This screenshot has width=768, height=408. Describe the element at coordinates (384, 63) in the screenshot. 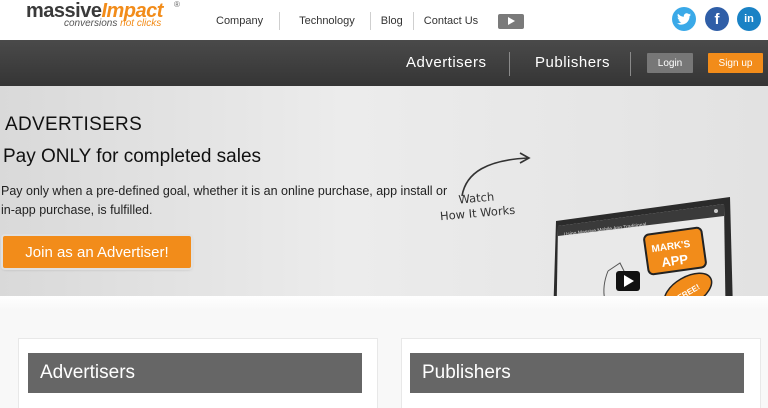

I see `main-nav-bar: Advertisers Publishers Login Sign up` at that location.